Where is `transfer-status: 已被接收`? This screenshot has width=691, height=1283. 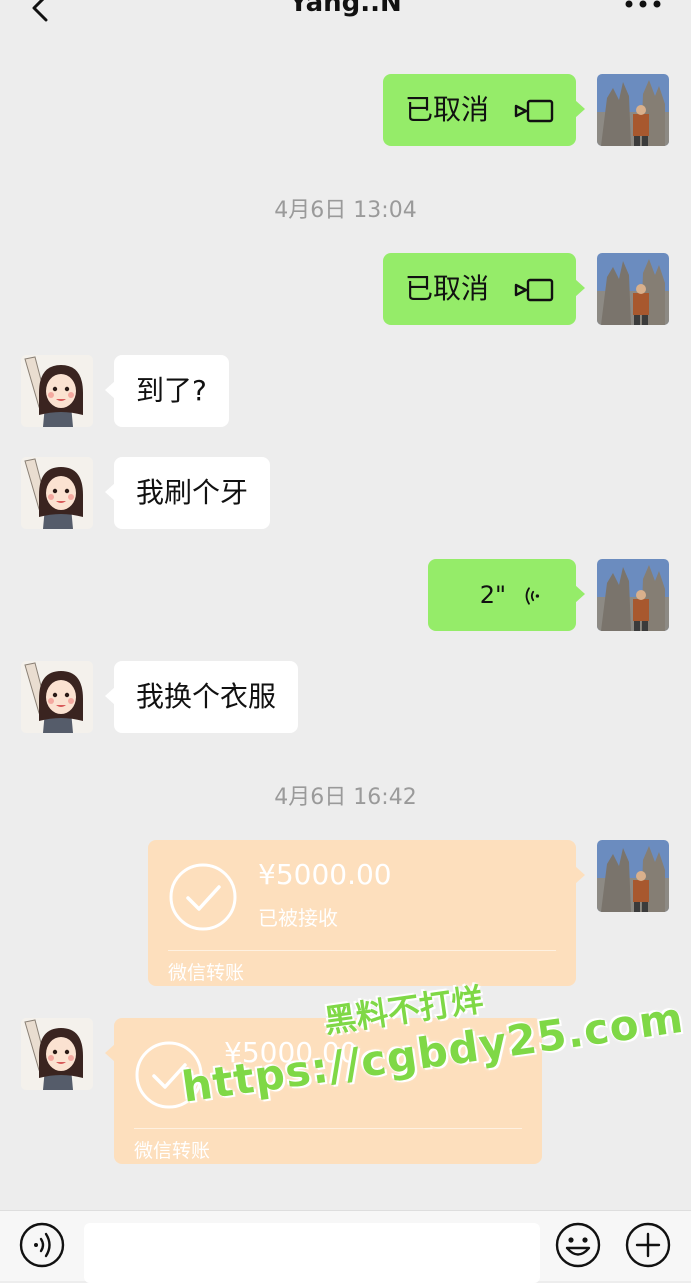
transfer-status: 已被接收 is located at coordinates (298, 918).